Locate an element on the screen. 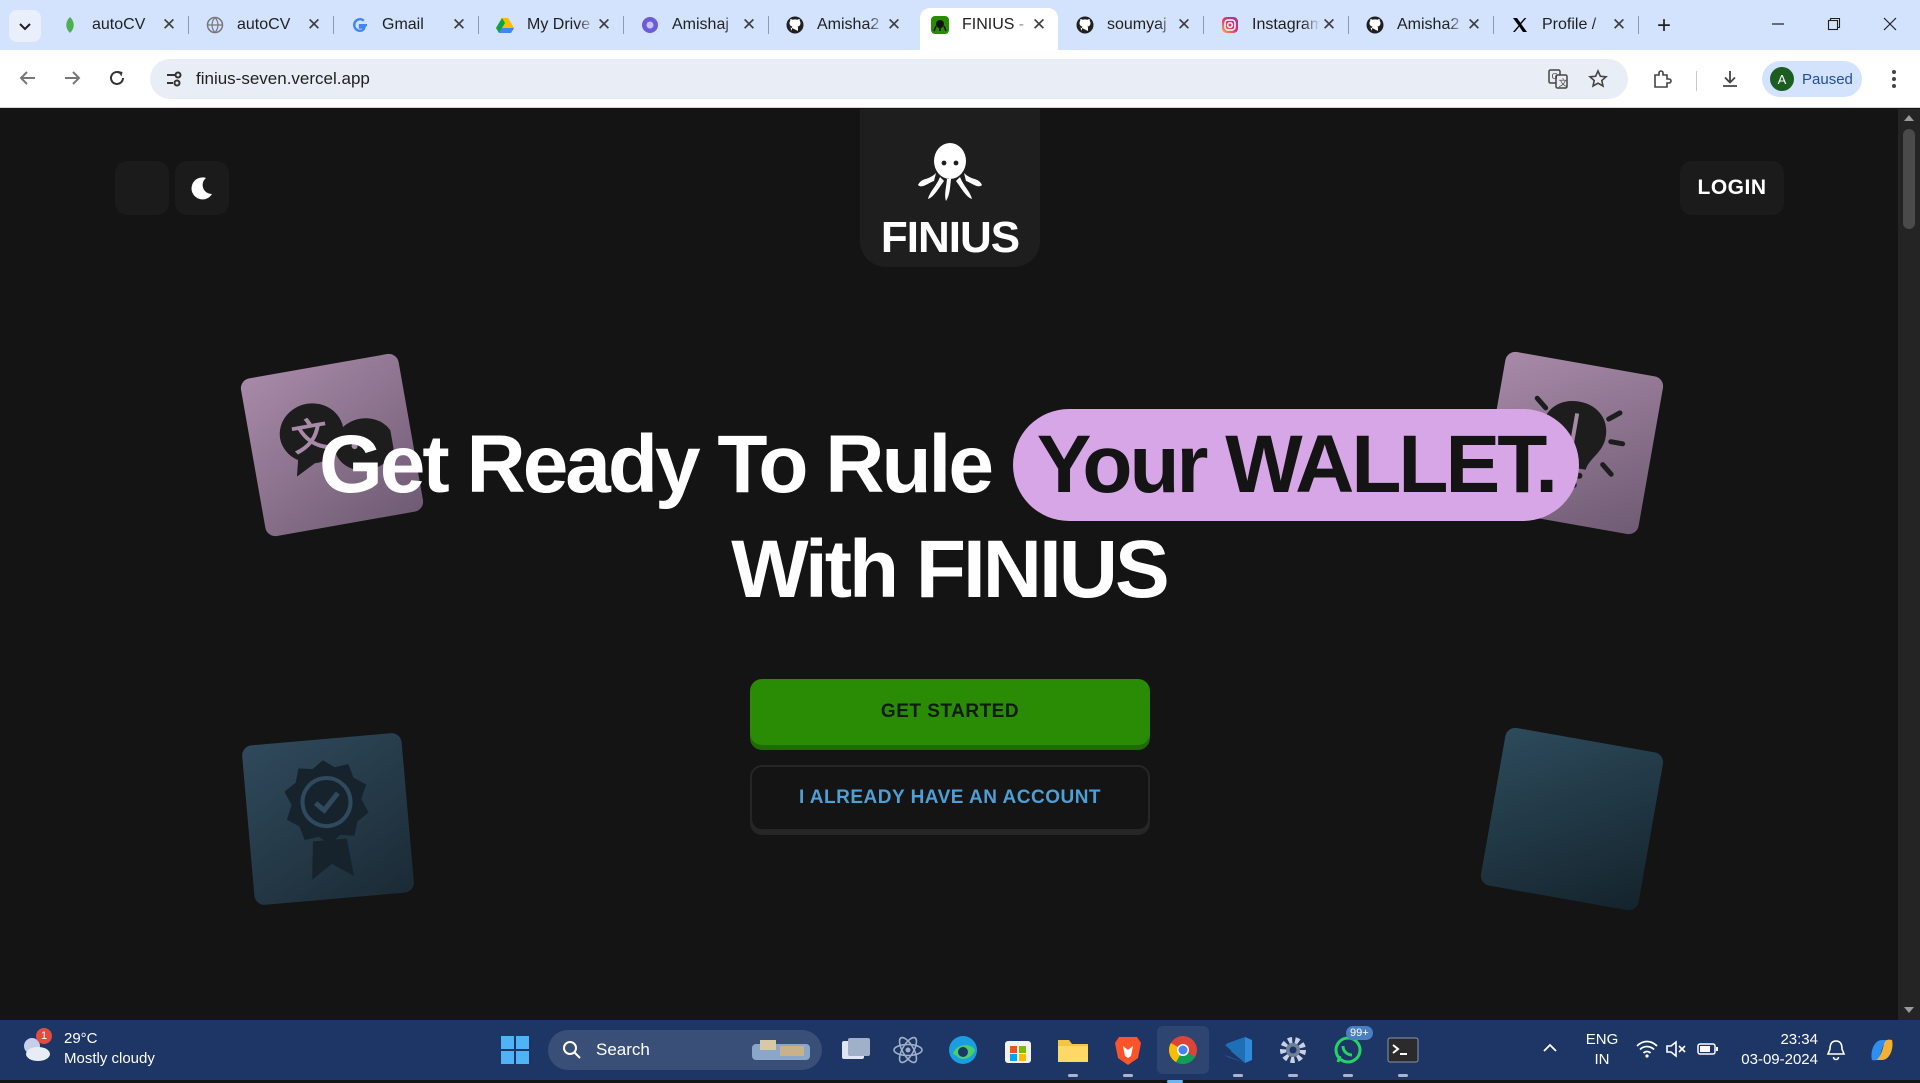 The height and width of the screenshot is (1083, 1920). terminal-app is located at coordinates (1403, 1054).